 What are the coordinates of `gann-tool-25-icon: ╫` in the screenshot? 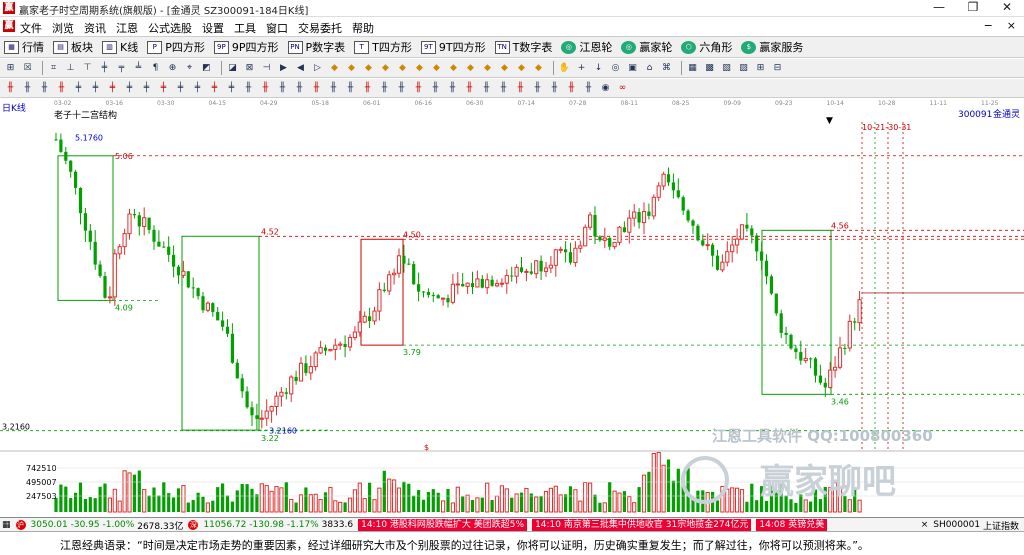 It's located at (435, 88).